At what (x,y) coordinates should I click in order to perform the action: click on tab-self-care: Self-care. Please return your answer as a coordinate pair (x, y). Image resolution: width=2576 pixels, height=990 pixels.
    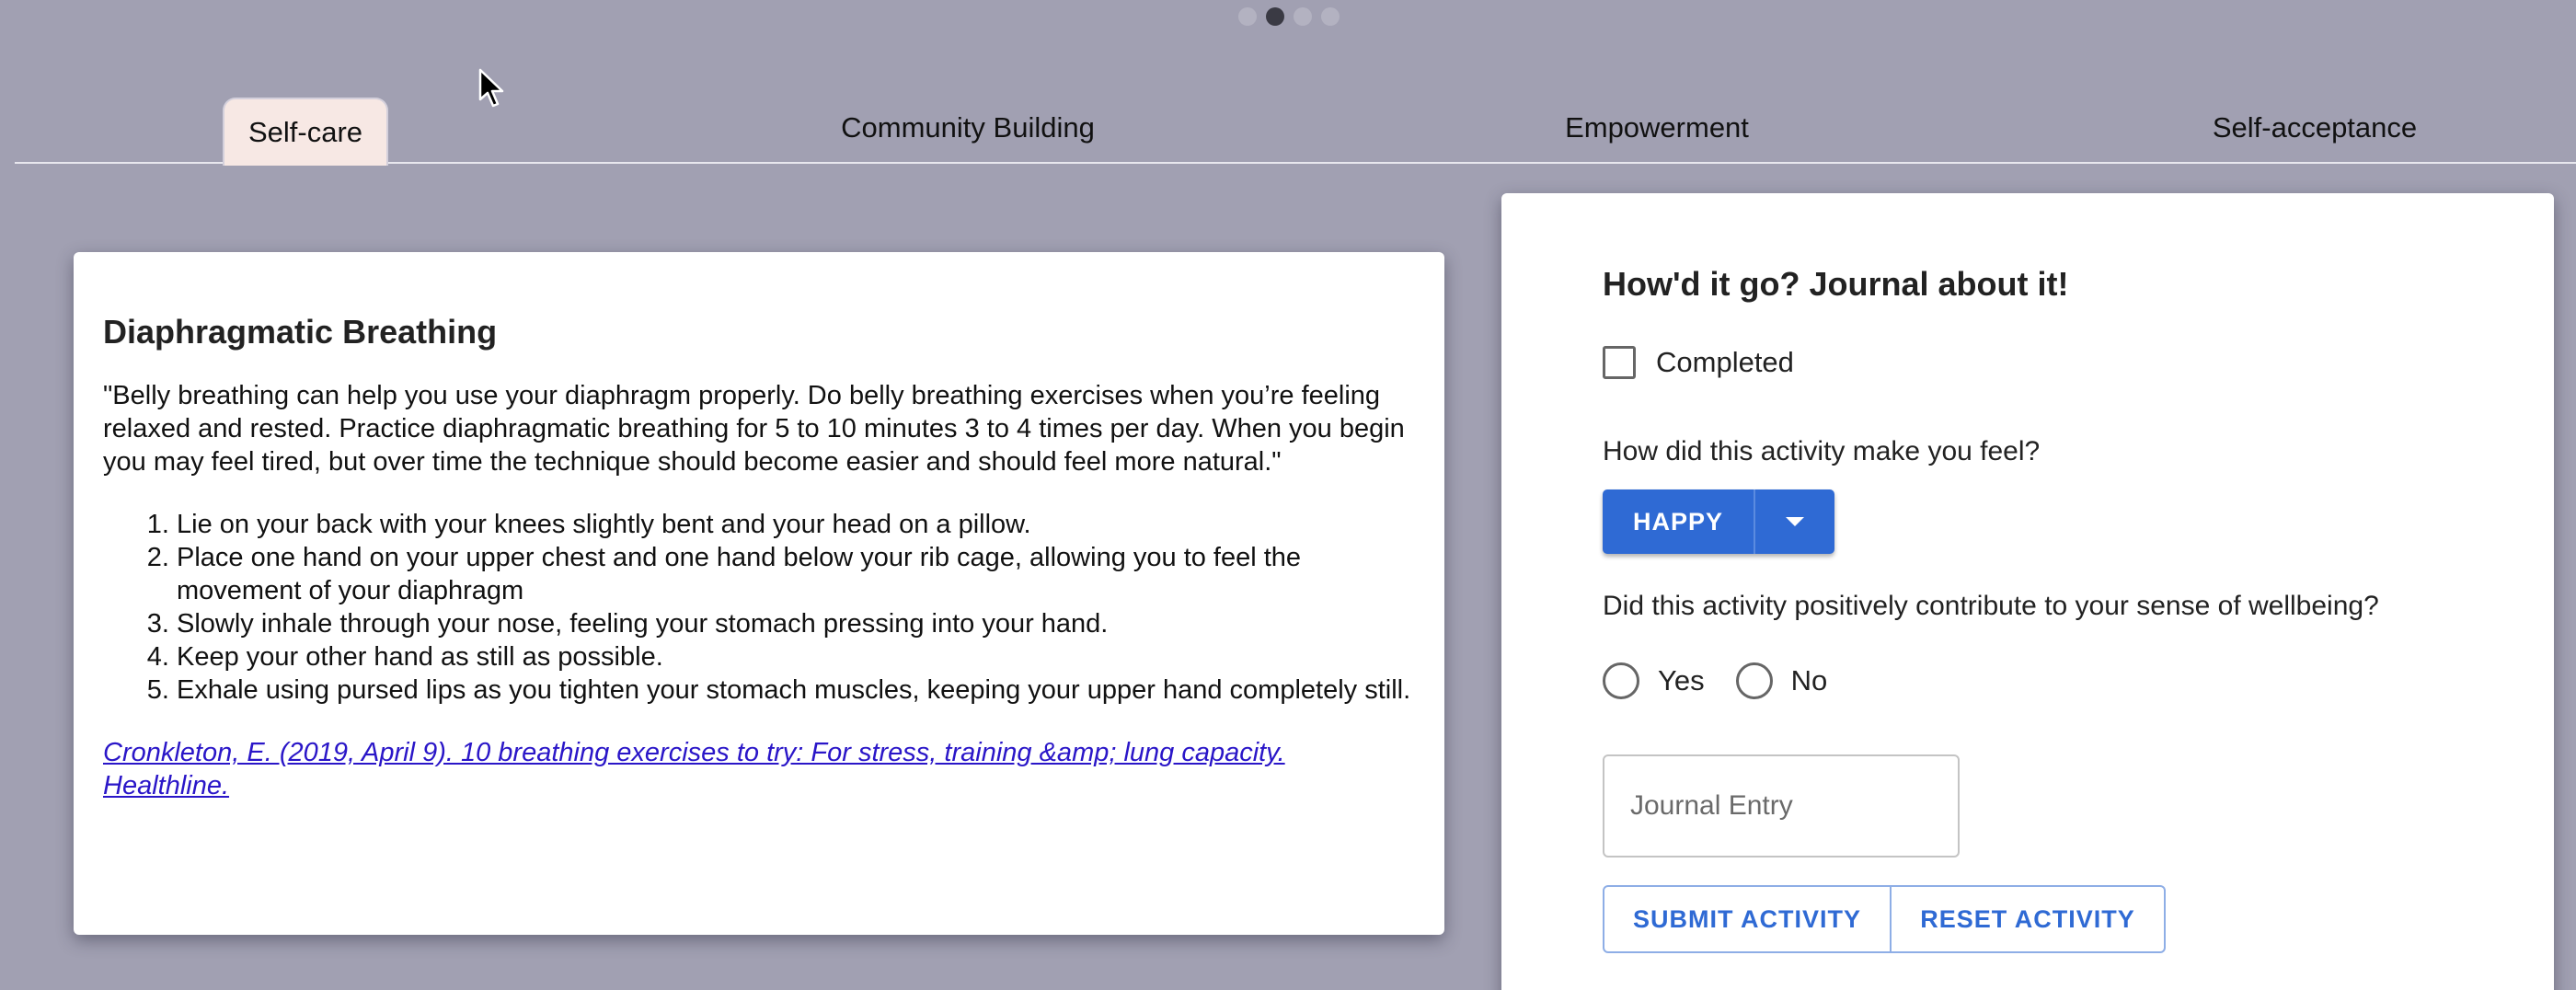
    Looking at the image, I should click on (305, 132).